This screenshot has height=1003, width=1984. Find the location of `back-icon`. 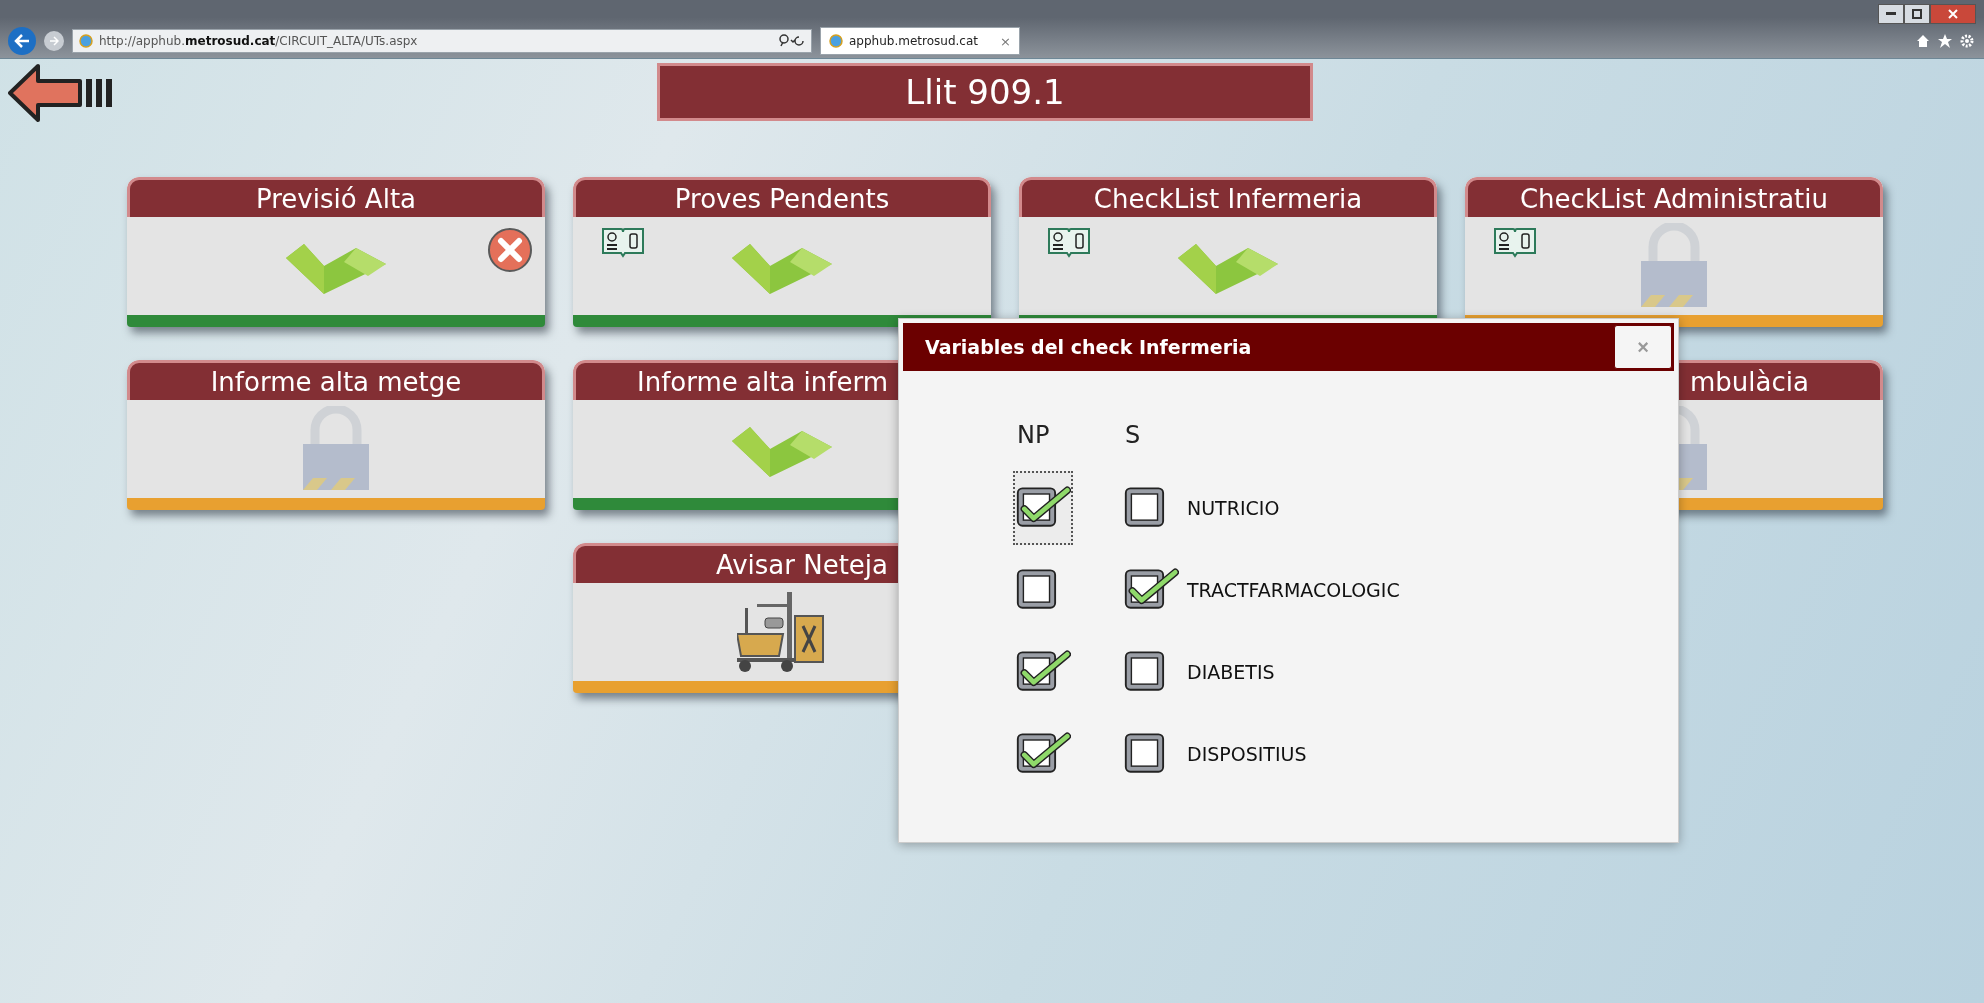

back-icon is located at coordinates (22, 41).